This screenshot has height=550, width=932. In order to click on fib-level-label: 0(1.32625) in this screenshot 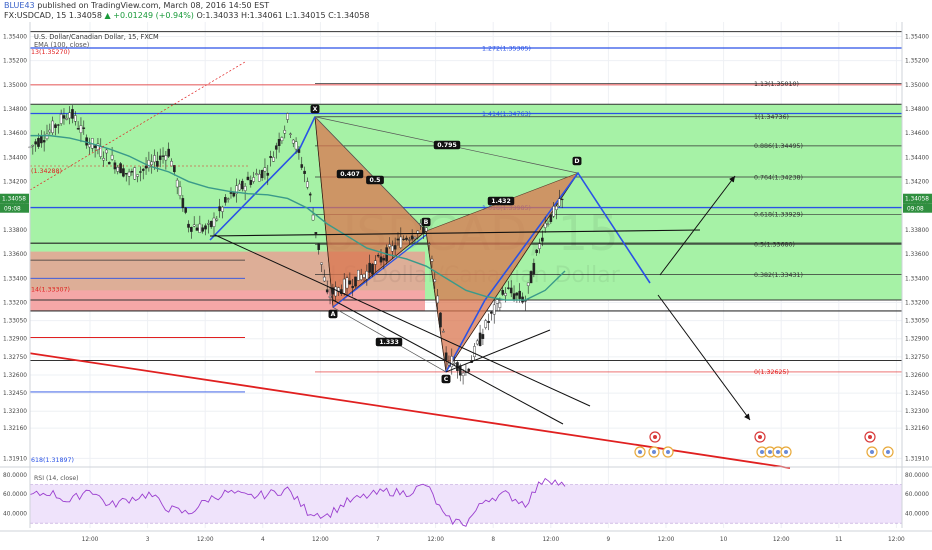, I will do `click(771, 372)`.